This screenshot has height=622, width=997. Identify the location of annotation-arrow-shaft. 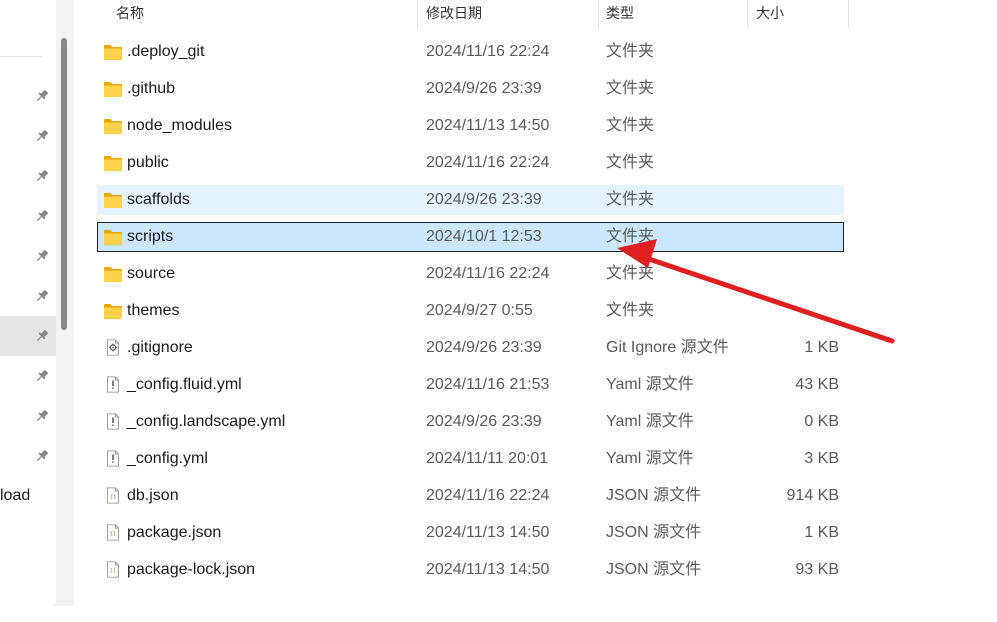
(766, 298).